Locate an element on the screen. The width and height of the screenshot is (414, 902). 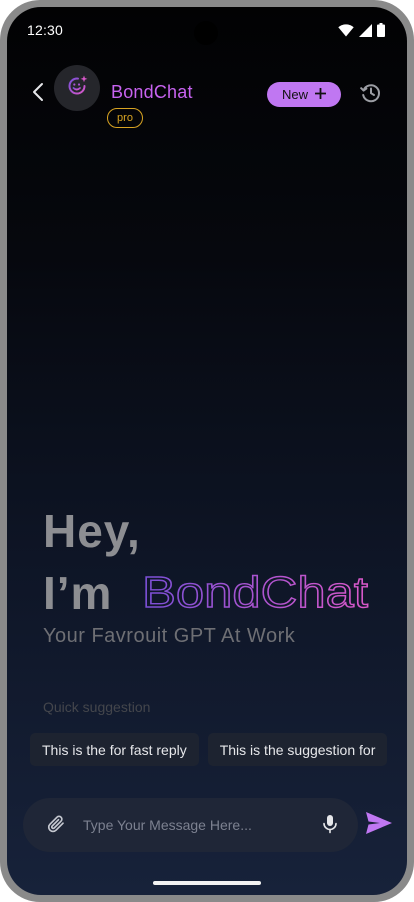
status-bar: 12:30 is located at coordinates (207, 31).